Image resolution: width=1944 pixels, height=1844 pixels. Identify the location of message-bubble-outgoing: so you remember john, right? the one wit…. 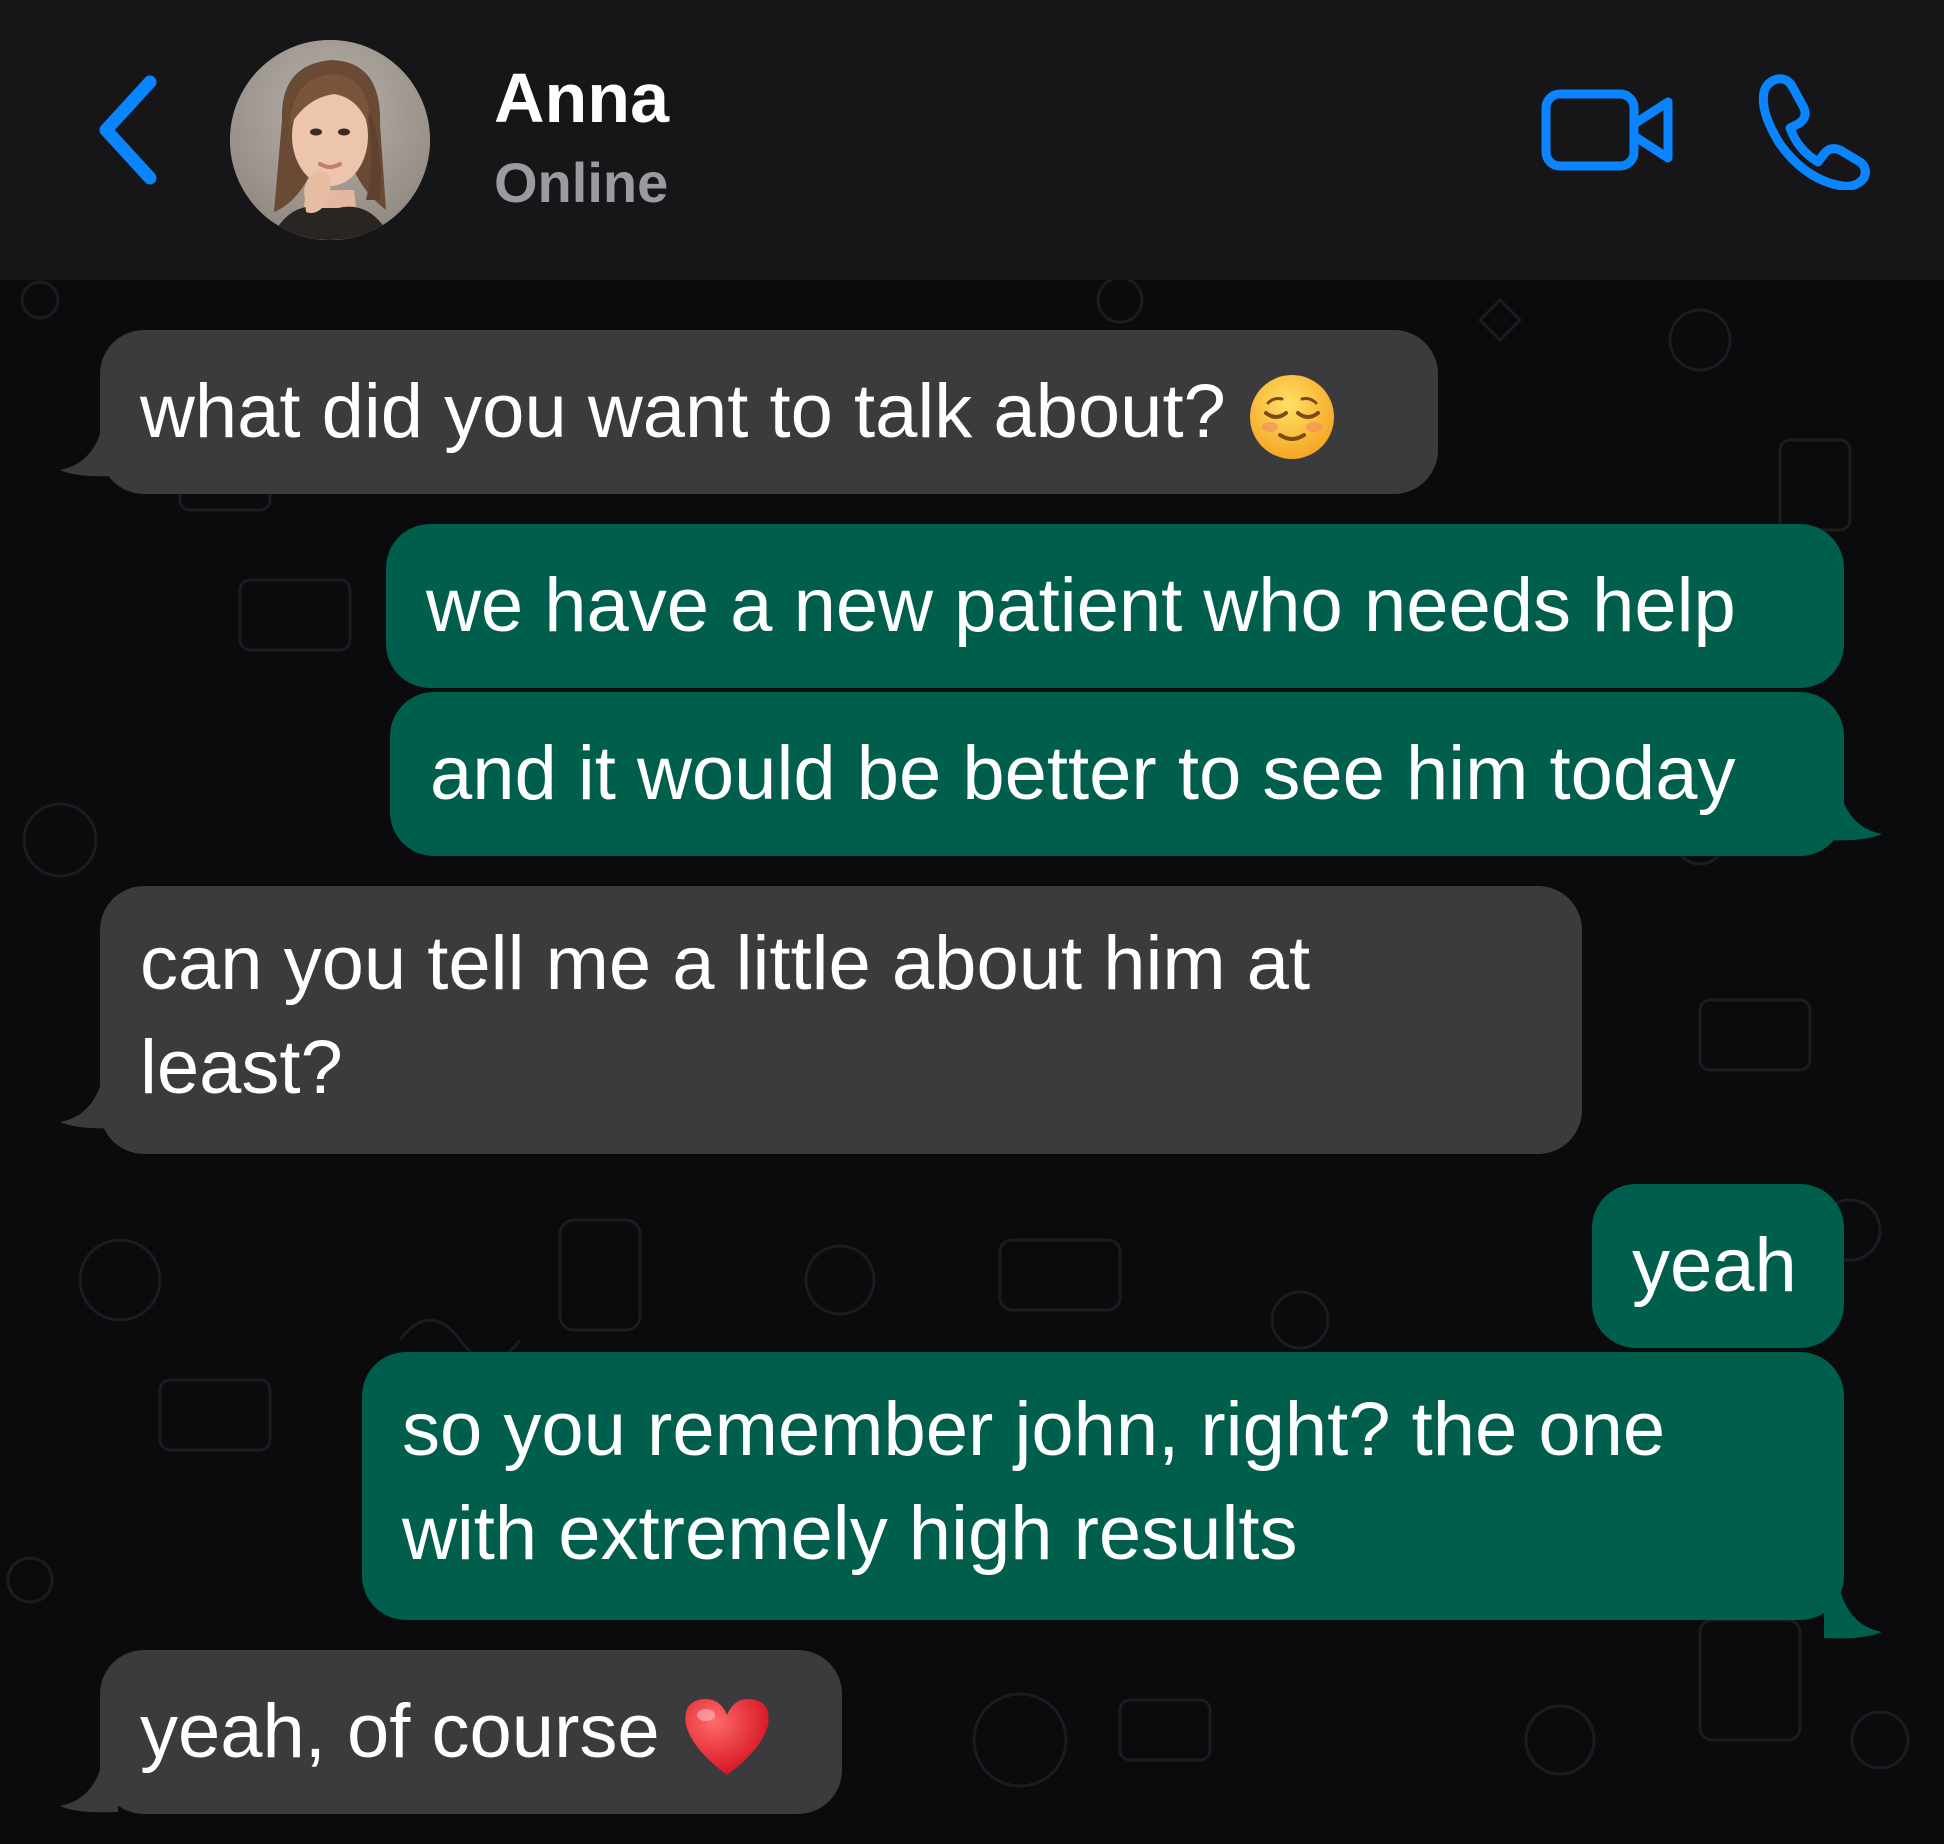
(1103, 1486).